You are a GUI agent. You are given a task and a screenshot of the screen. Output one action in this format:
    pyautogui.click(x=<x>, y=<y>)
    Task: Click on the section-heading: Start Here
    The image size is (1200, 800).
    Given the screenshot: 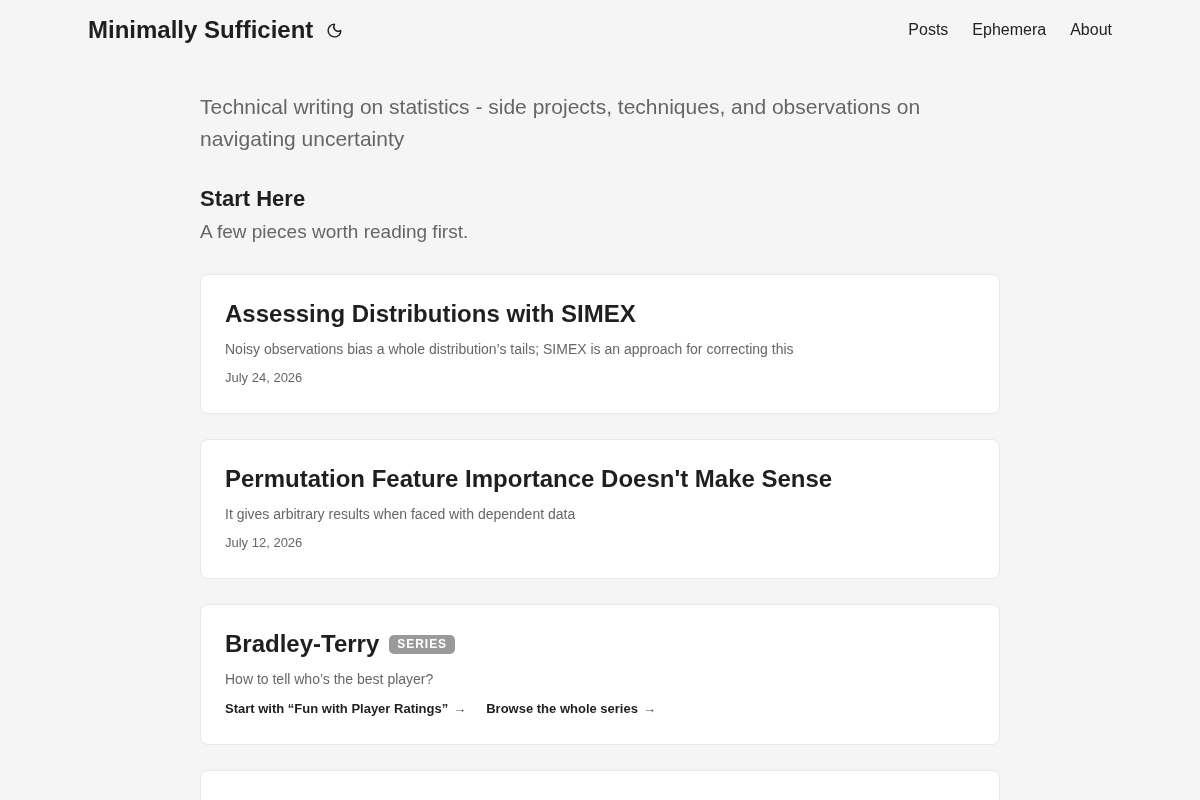 What is the action you would take?
    pyautogui.click(x=253, y=199)
    